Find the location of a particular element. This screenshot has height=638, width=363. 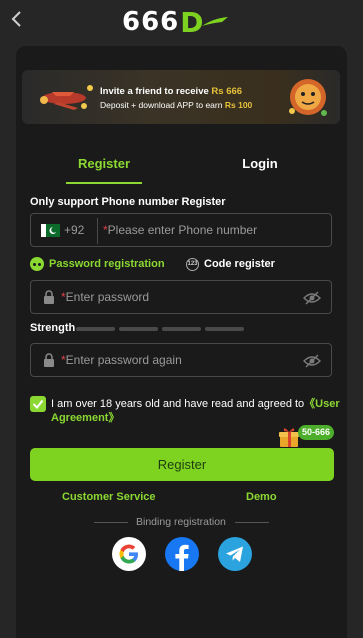

phone-note: Only support Phone number Register is located at coordinates (128, 202).